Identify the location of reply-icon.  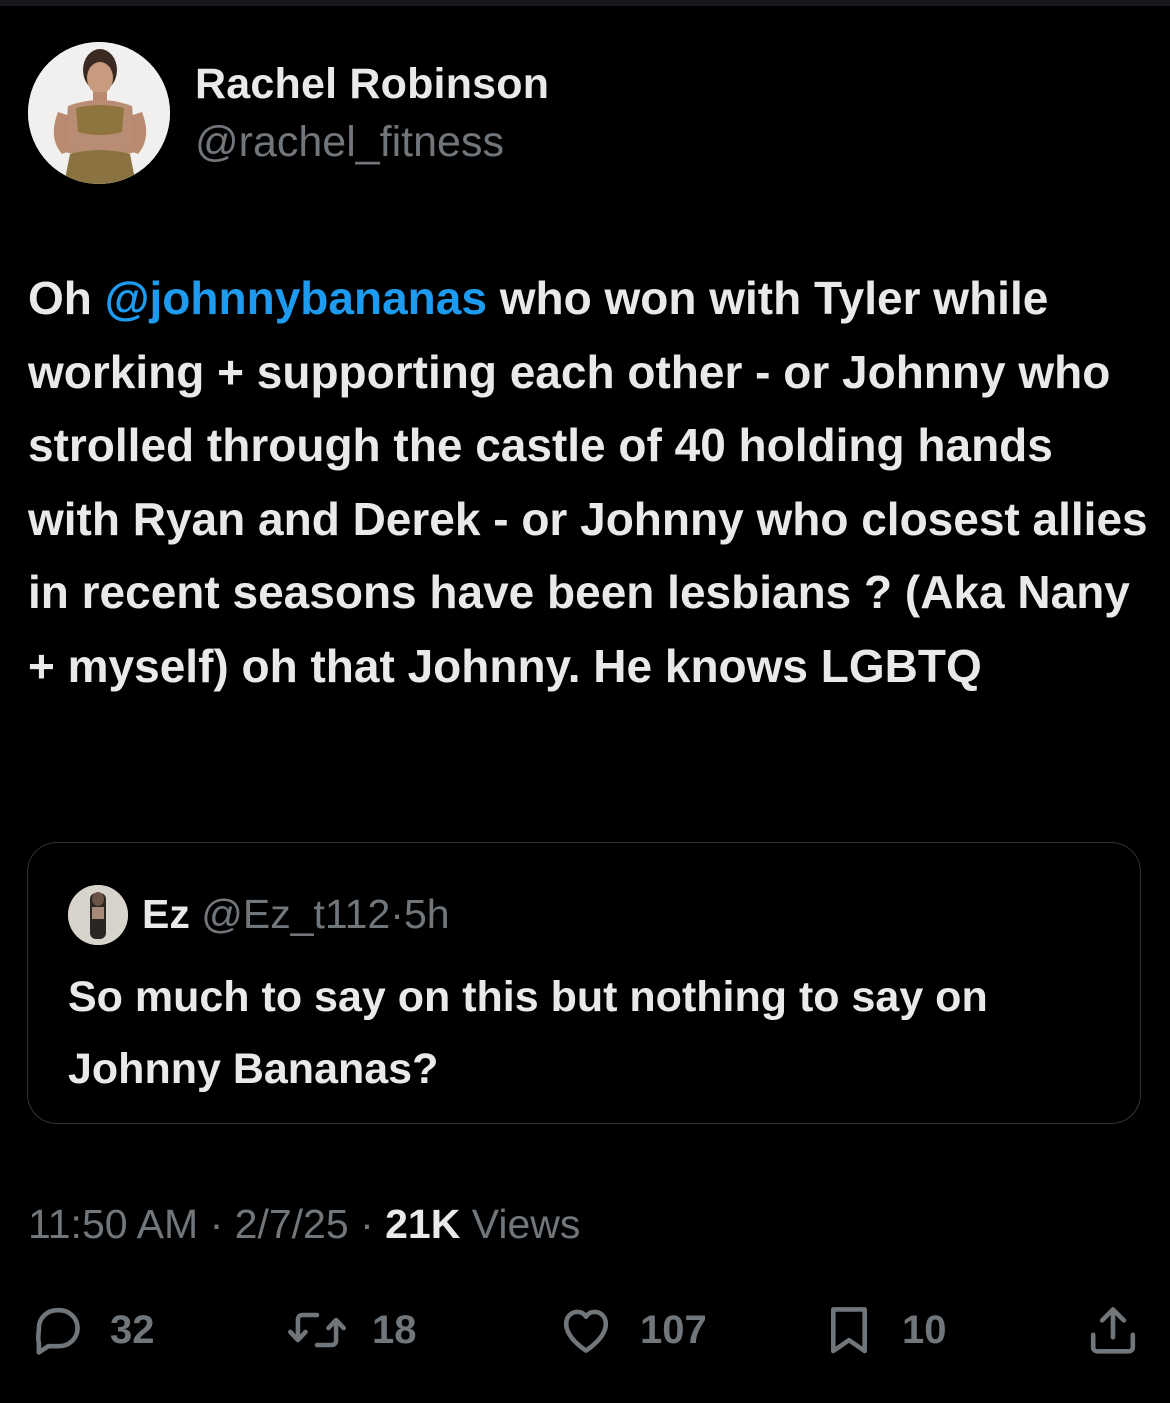
(57, 1331).